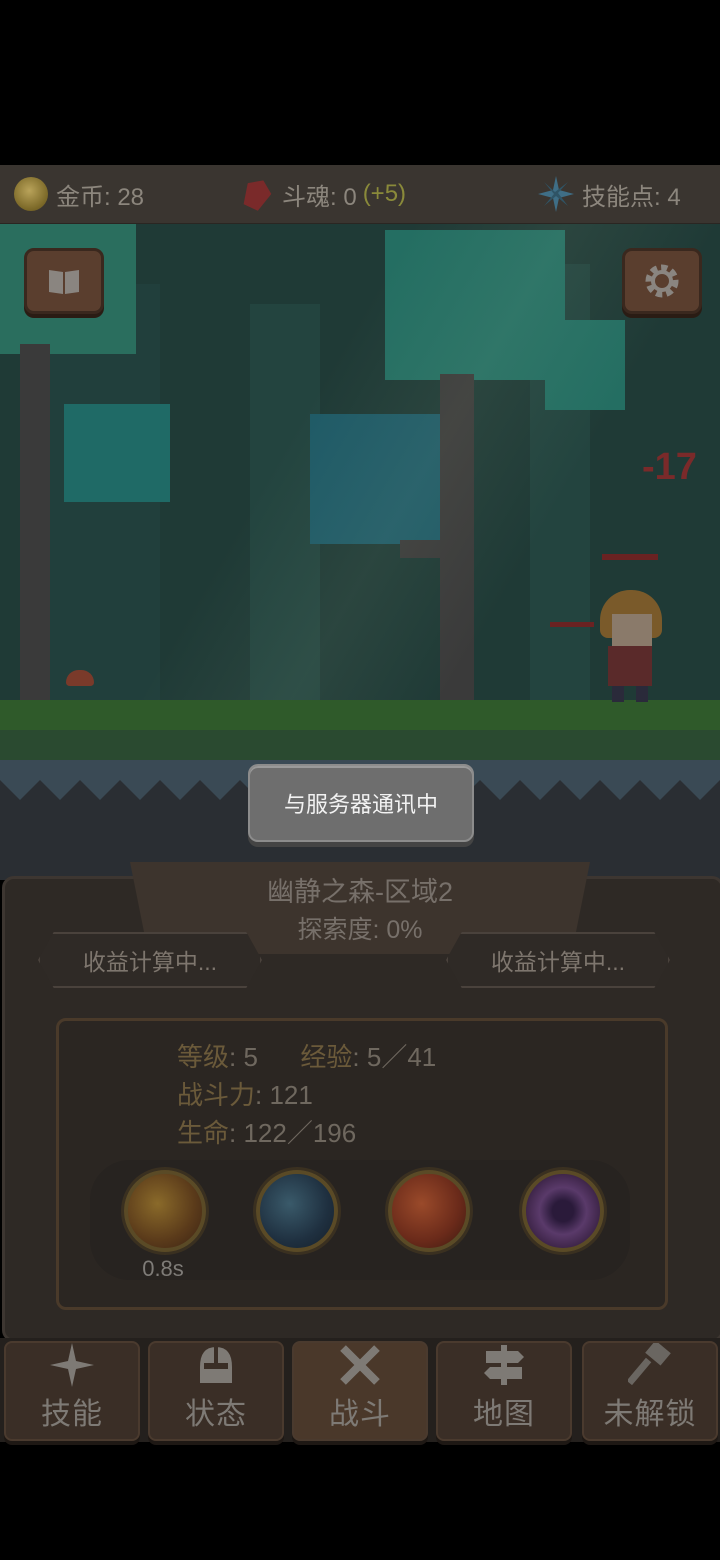 The height and width of the screenshot is (1560, 720). I want to click on nav-map: 地图, so click(504, 1391).